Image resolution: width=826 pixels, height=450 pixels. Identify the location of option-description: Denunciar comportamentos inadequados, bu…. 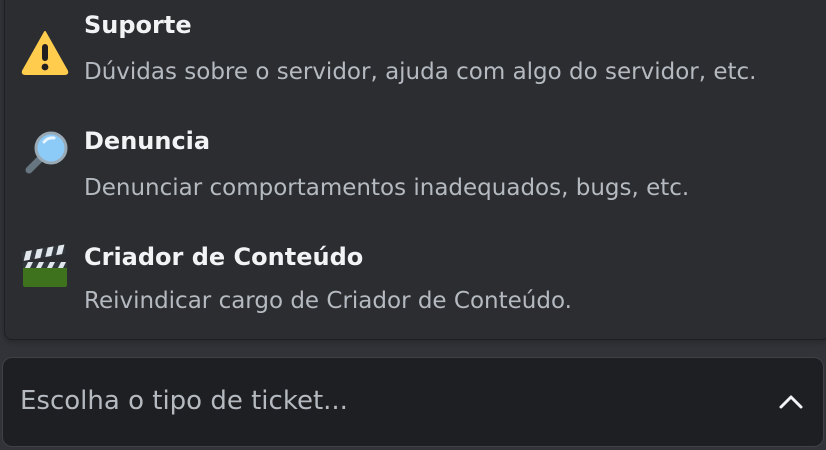
(387, 188).